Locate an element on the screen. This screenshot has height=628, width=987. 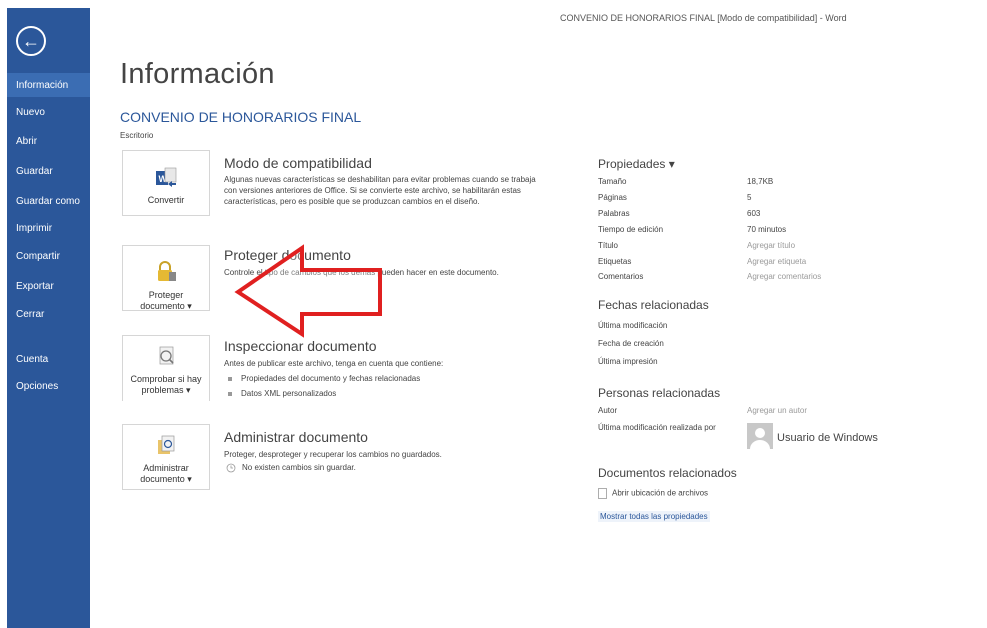
sidebar-item-compartir: Compartir is located at coordinates (48, 256).